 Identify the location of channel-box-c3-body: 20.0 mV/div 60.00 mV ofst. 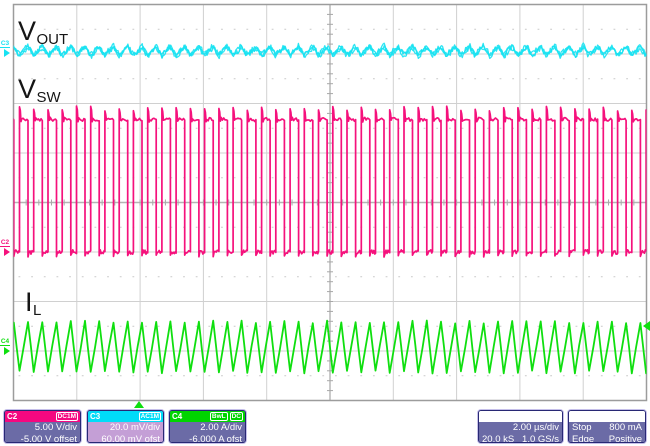
(125, 432).